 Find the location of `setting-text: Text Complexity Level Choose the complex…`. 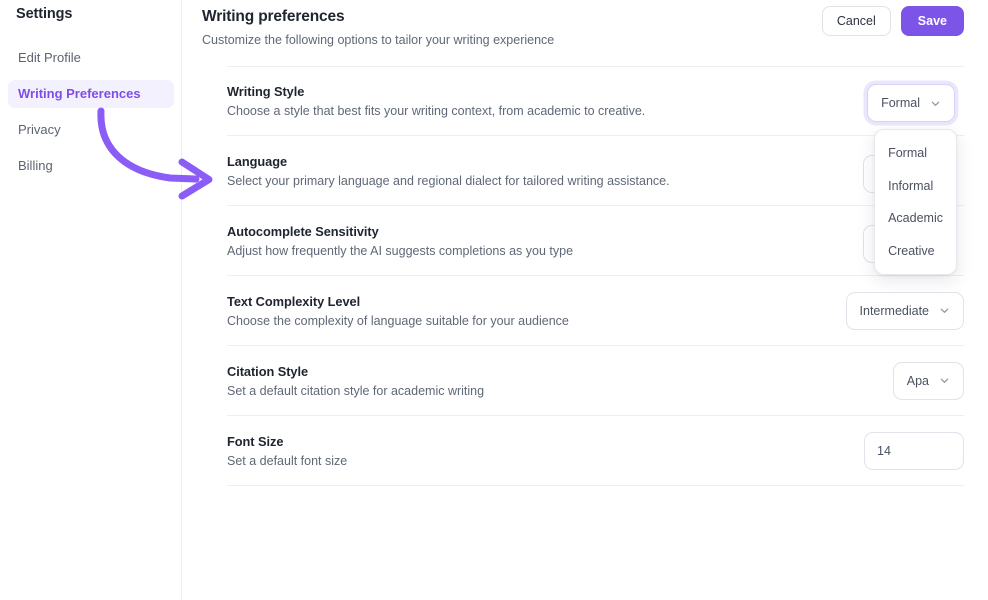

setting-text: Text Complexity Level Choose the complex… is located at coordinates (398, 311).